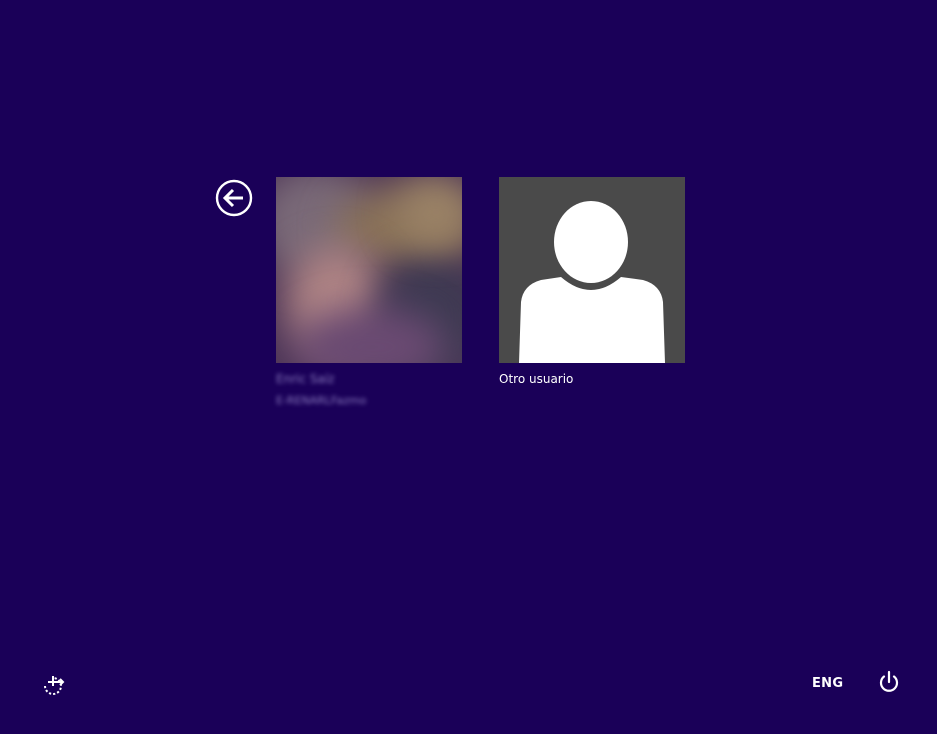 The image size is (937, 734). I want to click on generic-avatar, so click(592, 270).